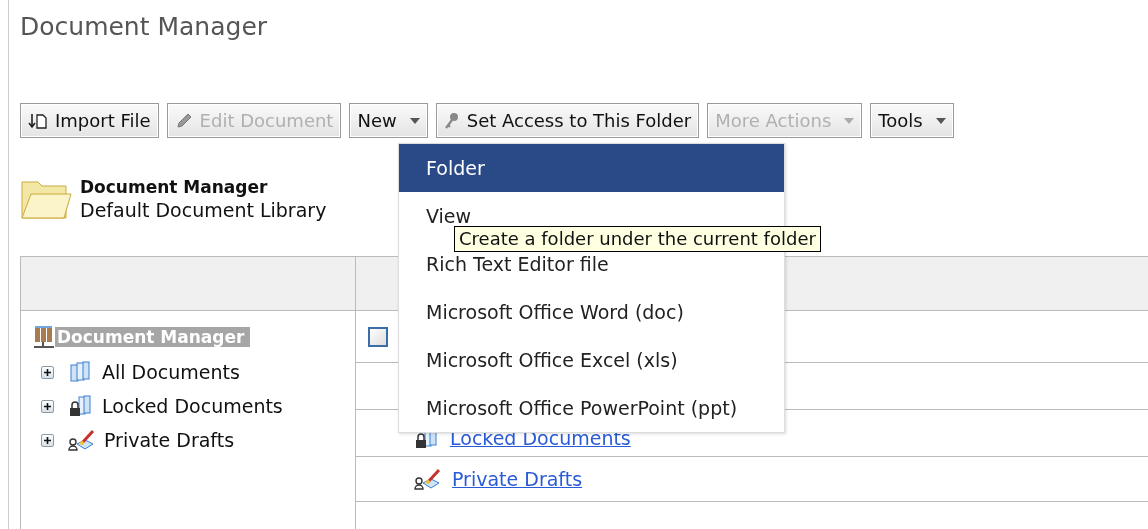 Image resolution: width=1148 pixels, height=529 pixels. What do you see at coordinates (591, 360) in the screenshot?
I see `menu-item: Microsoft Office Excel (xls)` at bounding box center [591, 360].